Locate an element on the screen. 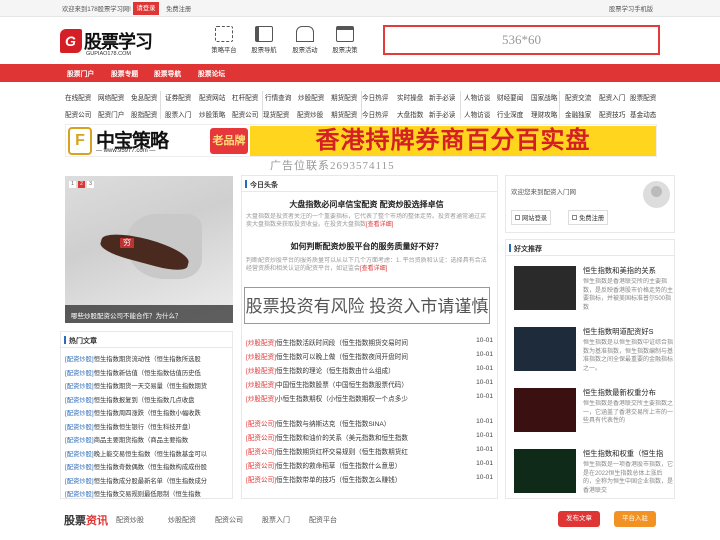 The height and width of the screenshot is (540, 720). quick-link: 炒股策略 is located at coordinates (212, 114).